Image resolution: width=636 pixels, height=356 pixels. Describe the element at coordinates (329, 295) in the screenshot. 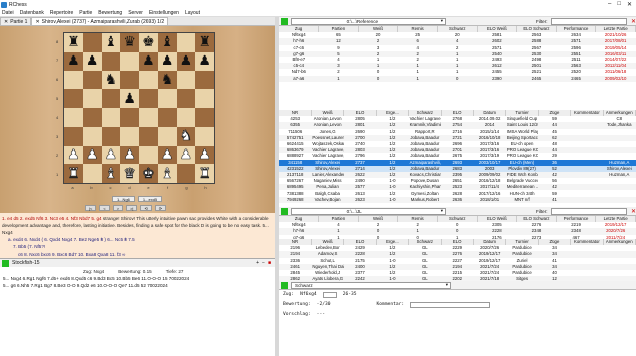

I see `depth-input` at that location.